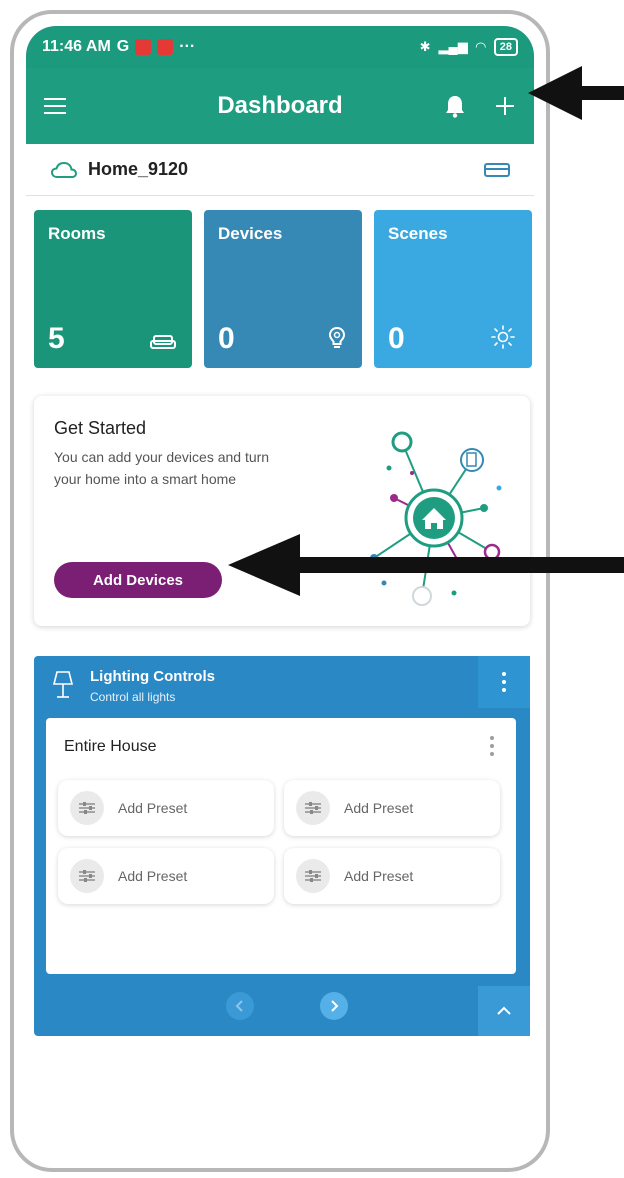 Image resolution: width=624 pixels, height=1178 pixels. What do you see at coordinates (418, 233) in the screenshot?
I see `scenes-label: Scenes` at bounding box center [418, 233].